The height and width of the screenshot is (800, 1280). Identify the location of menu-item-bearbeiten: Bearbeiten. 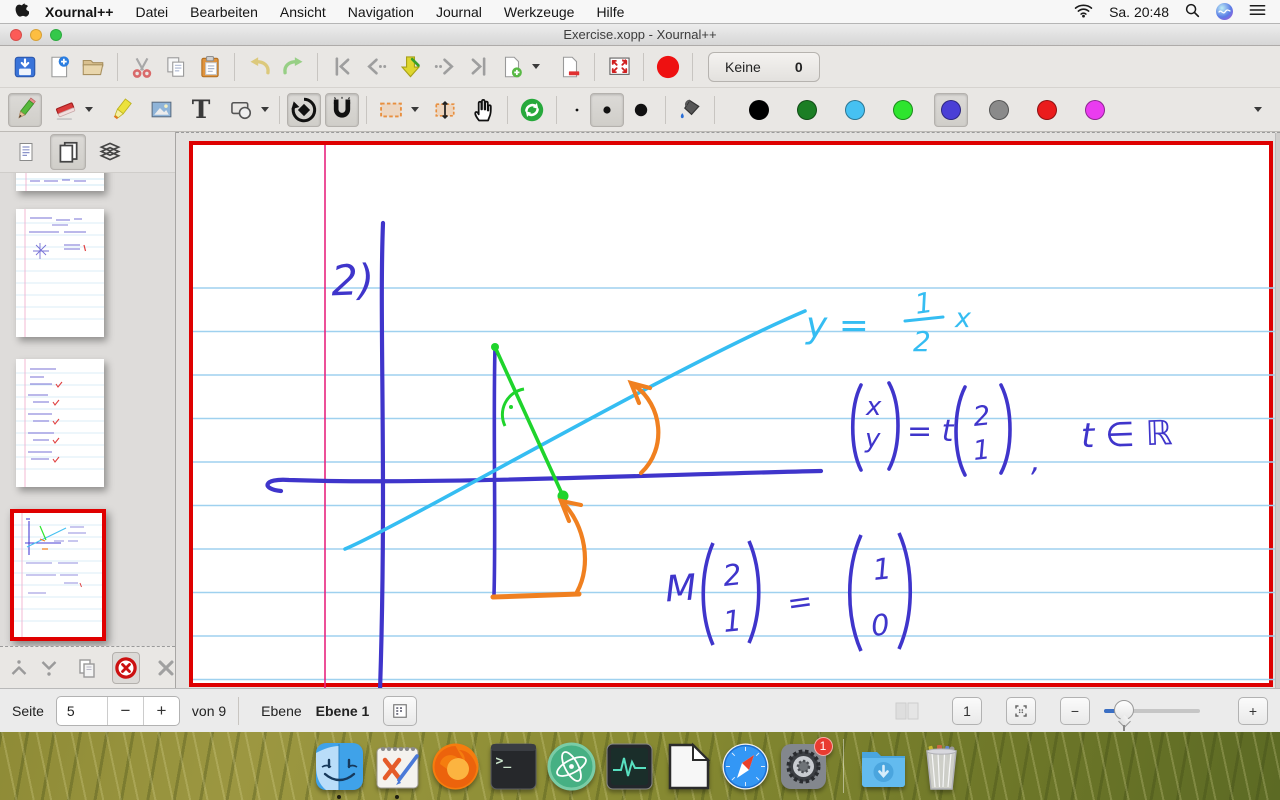
(224, 12).